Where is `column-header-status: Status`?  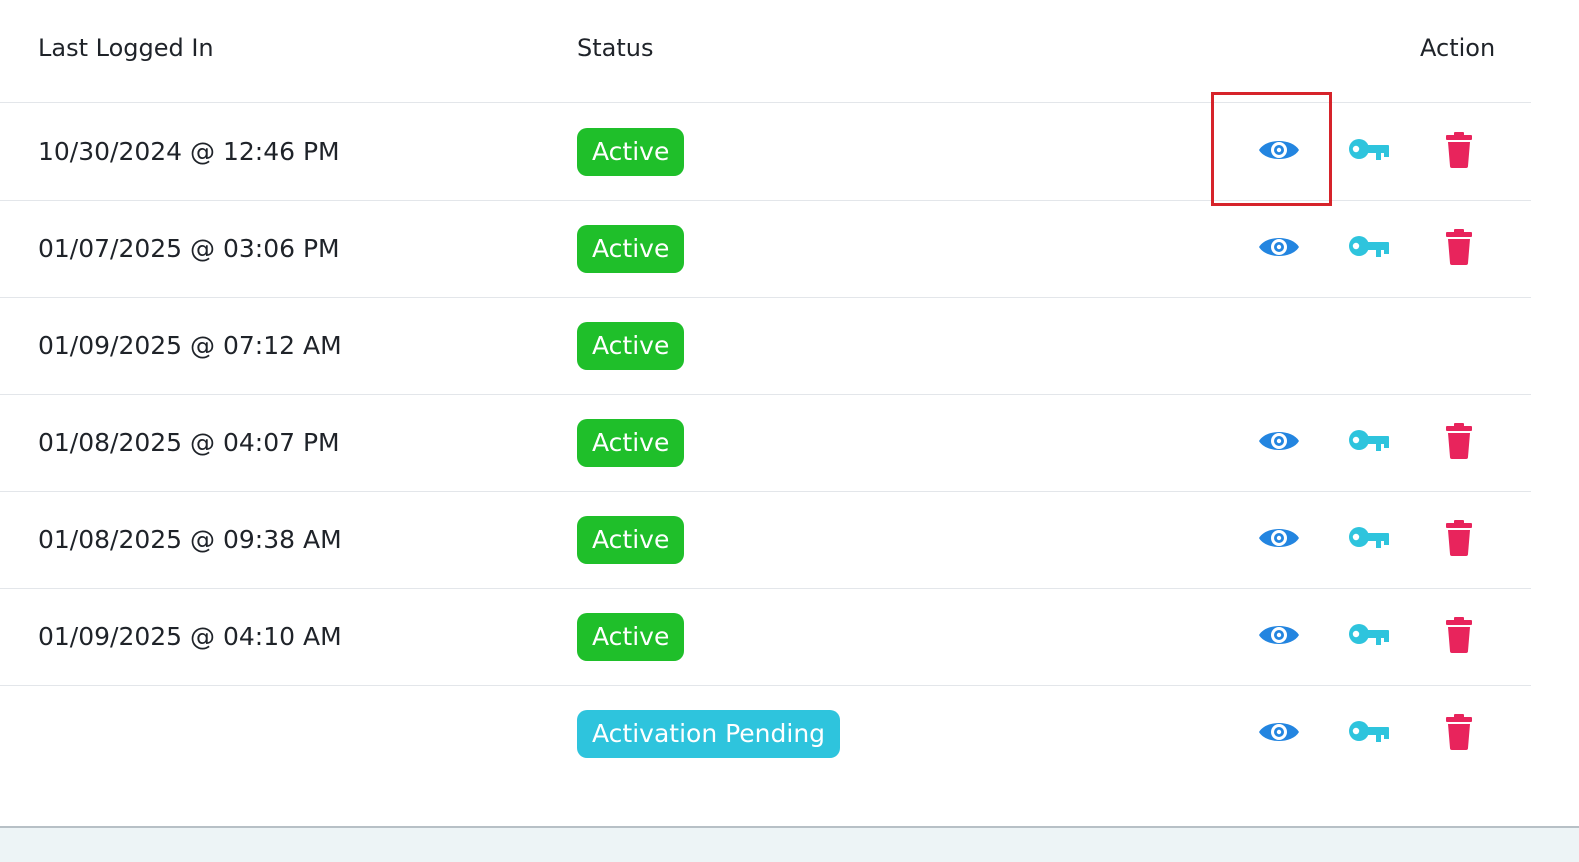
column-header-status: Status is located at coordinates (615, 48).